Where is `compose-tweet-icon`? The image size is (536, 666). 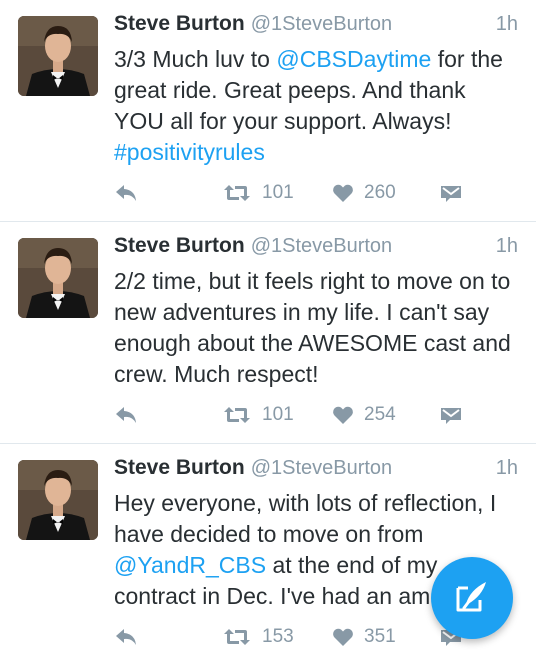 compose-tweet-icon is located at coordinates (472, 598).